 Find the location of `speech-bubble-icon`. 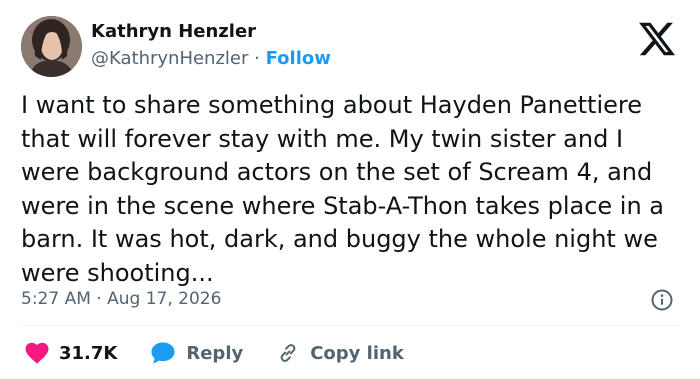

speech-bubble-icon is located at coordinates (163, 353).